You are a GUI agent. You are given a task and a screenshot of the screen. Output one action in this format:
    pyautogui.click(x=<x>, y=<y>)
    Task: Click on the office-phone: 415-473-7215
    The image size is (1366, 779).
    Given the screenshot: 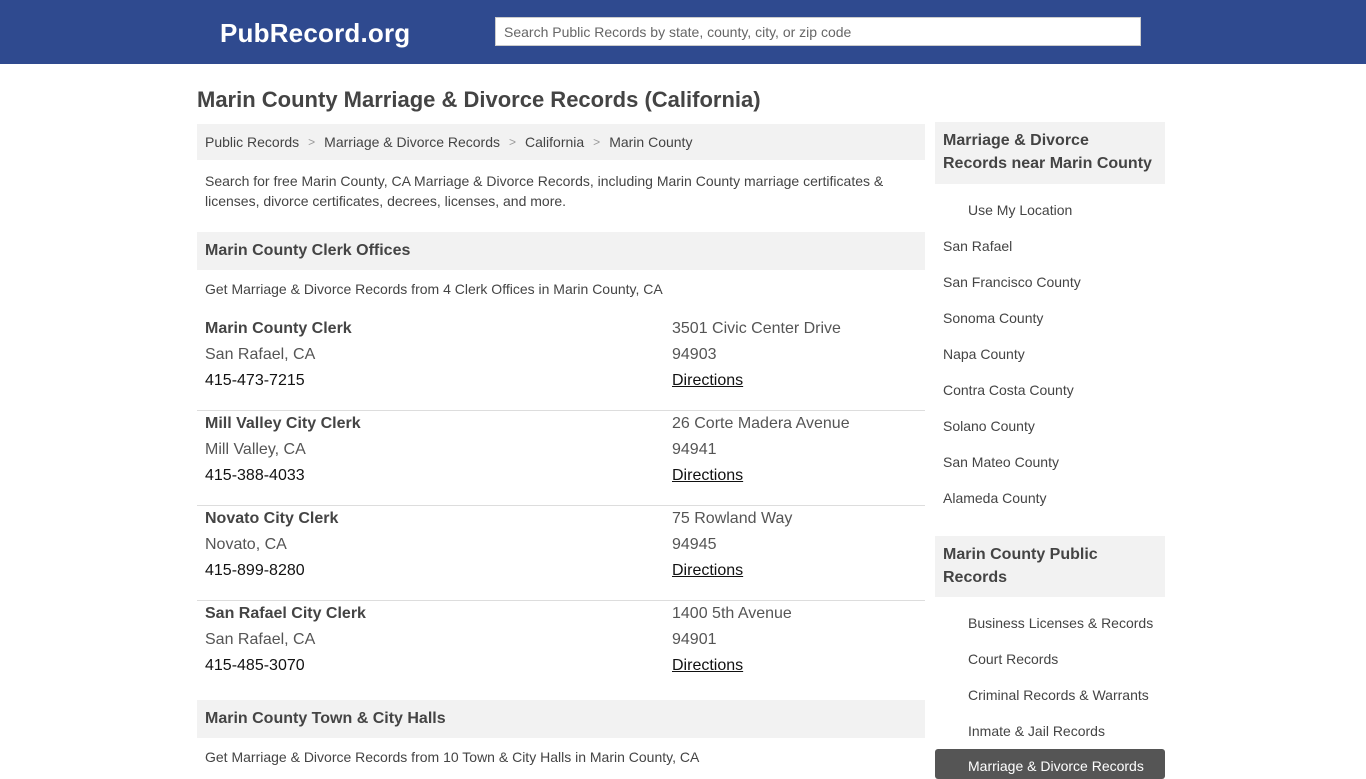 What is the action you would take?
    pyautogui.click(x=278, y=381)
    